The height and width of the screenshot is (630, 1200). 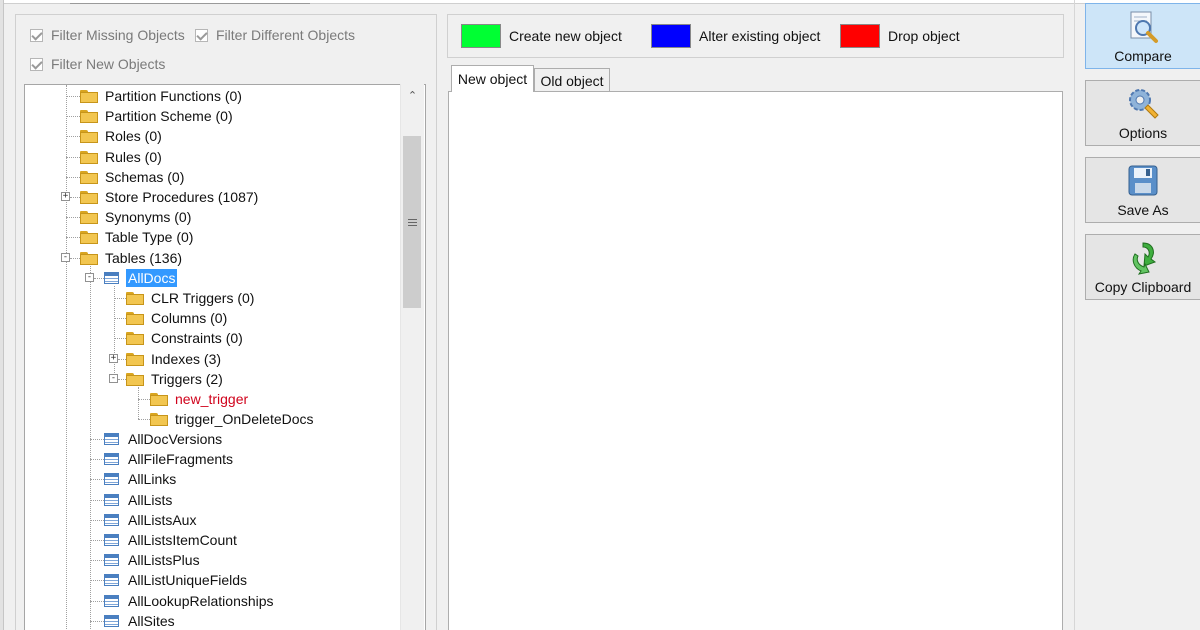 I want to click on tree-node-alldocs: AllDocs, so click(x=141, y=278).